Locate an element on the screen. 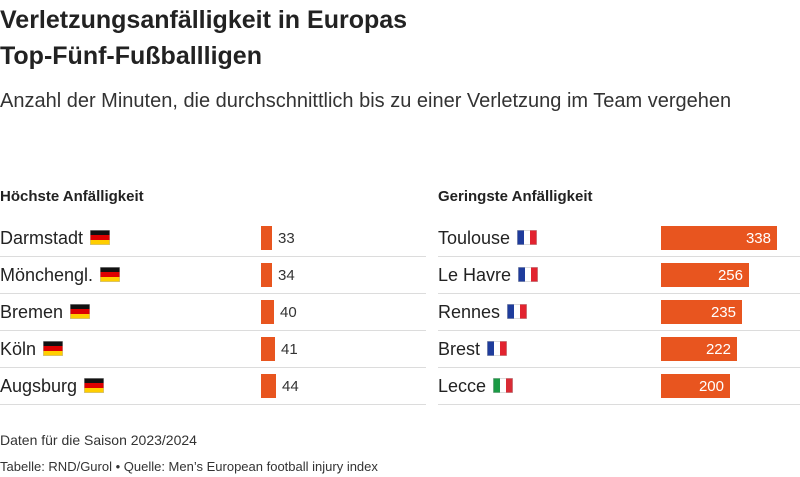 This screenshot has width=800, height=477. team-label: Brest is located at coordinates (459, 349).